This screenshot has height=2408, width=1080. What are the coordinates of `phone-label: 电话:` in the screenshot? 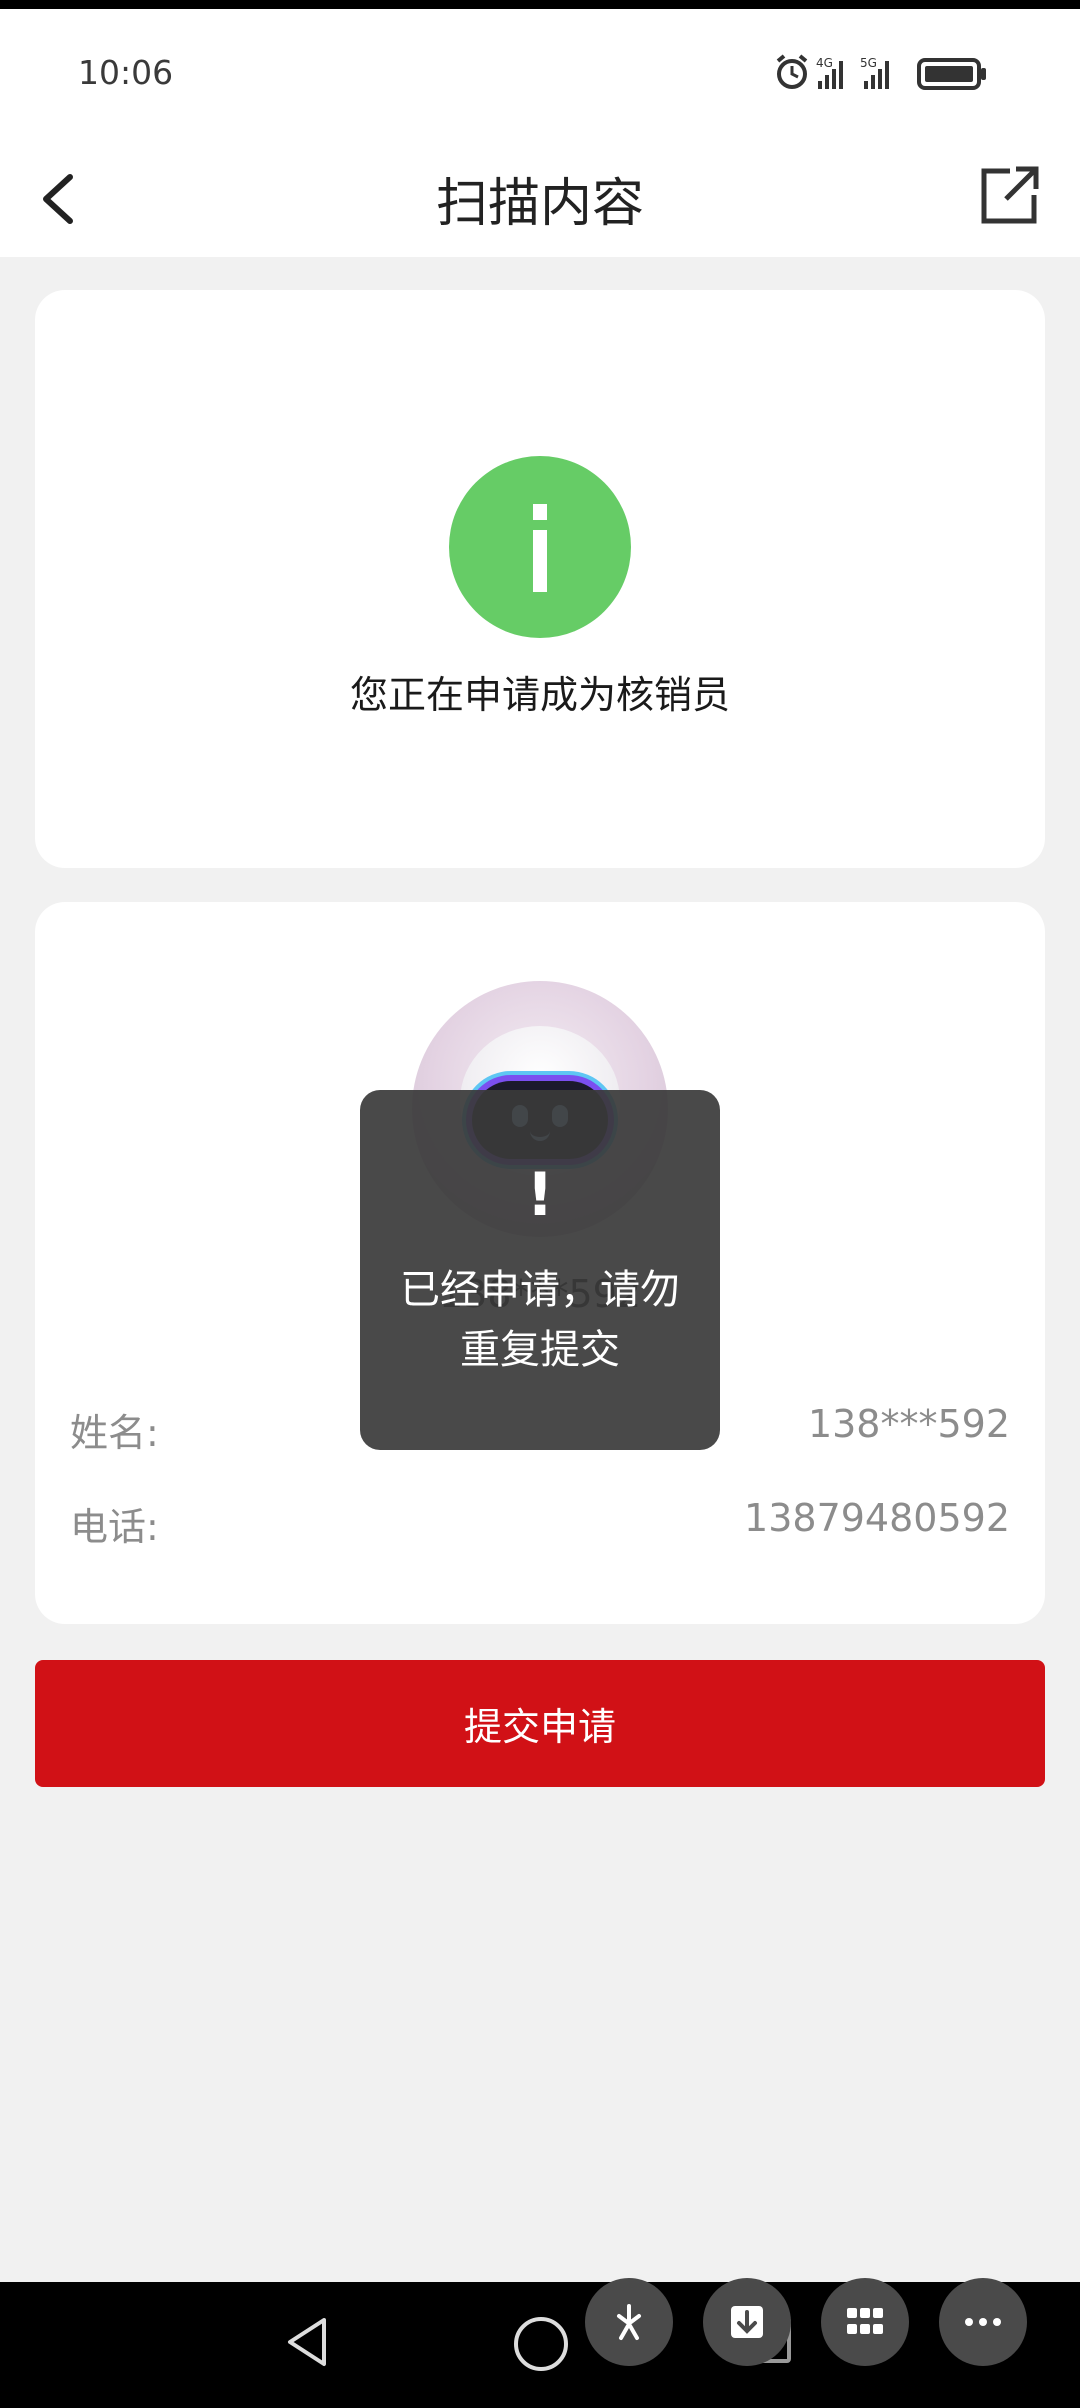 It's located at (114, 1527).